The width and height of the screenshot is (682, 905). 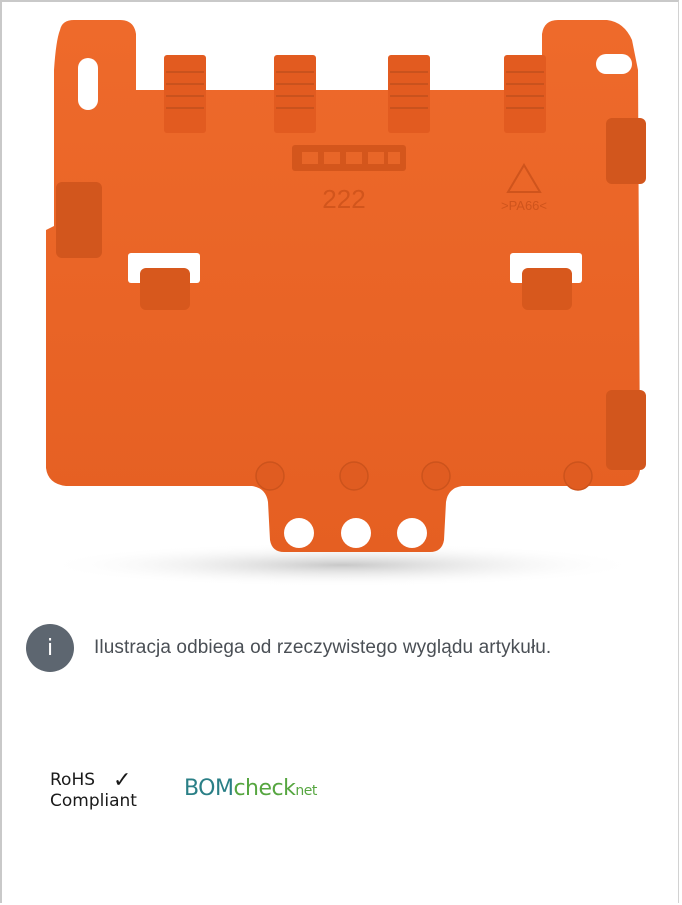 What do you see at coordinates (208, 788) in the screenshot?
I see `bomcheck-main-text: BOM` at bounding box center [208, 788].